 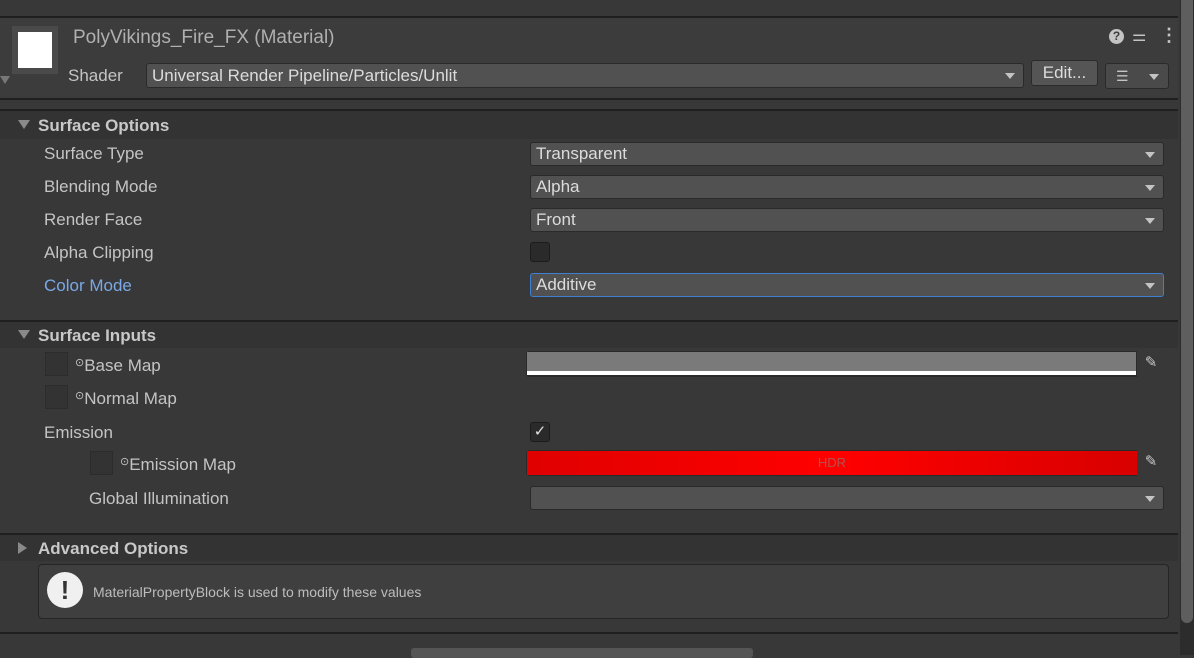 What do you see at coordinates (104, 125) in the screenshot?
I see `section-title: Surface Options` at bounding box center [104, 125].